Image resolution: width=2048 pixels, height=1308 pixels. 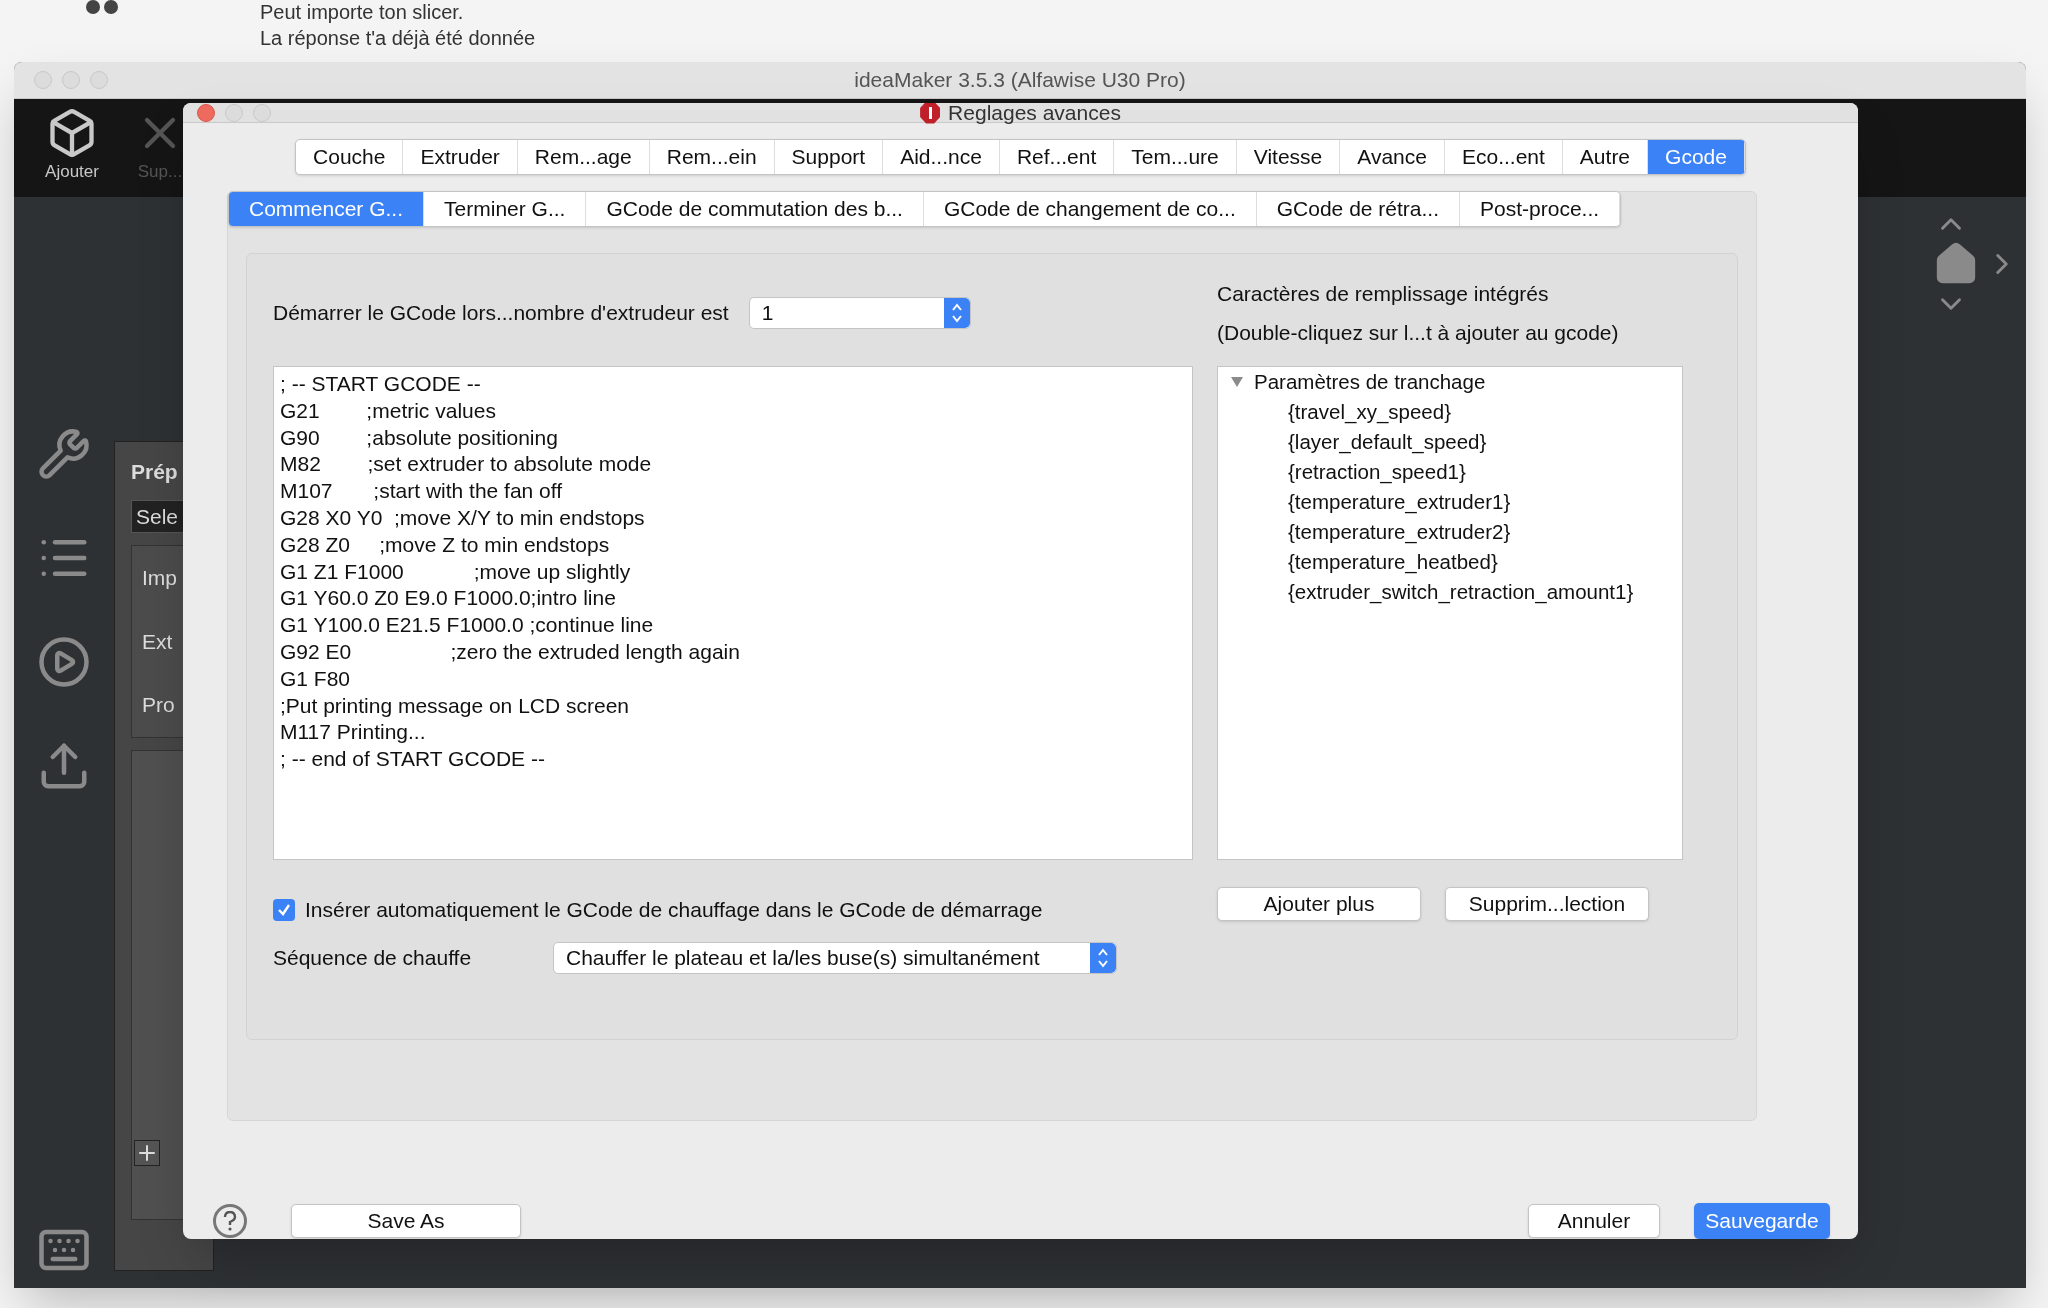 I want to click on wrench-icon, so click(x=64, y=454).